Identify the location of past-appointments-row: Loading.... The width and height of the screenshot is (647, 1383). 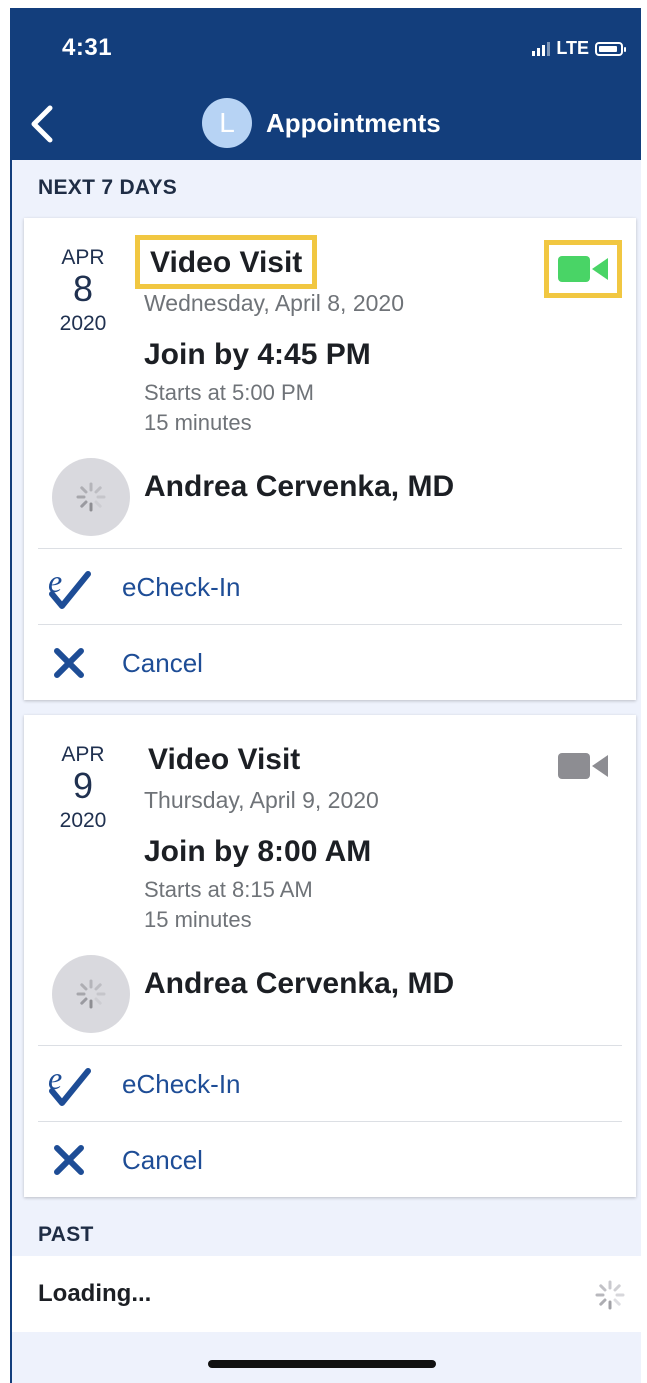
(326, 1294).